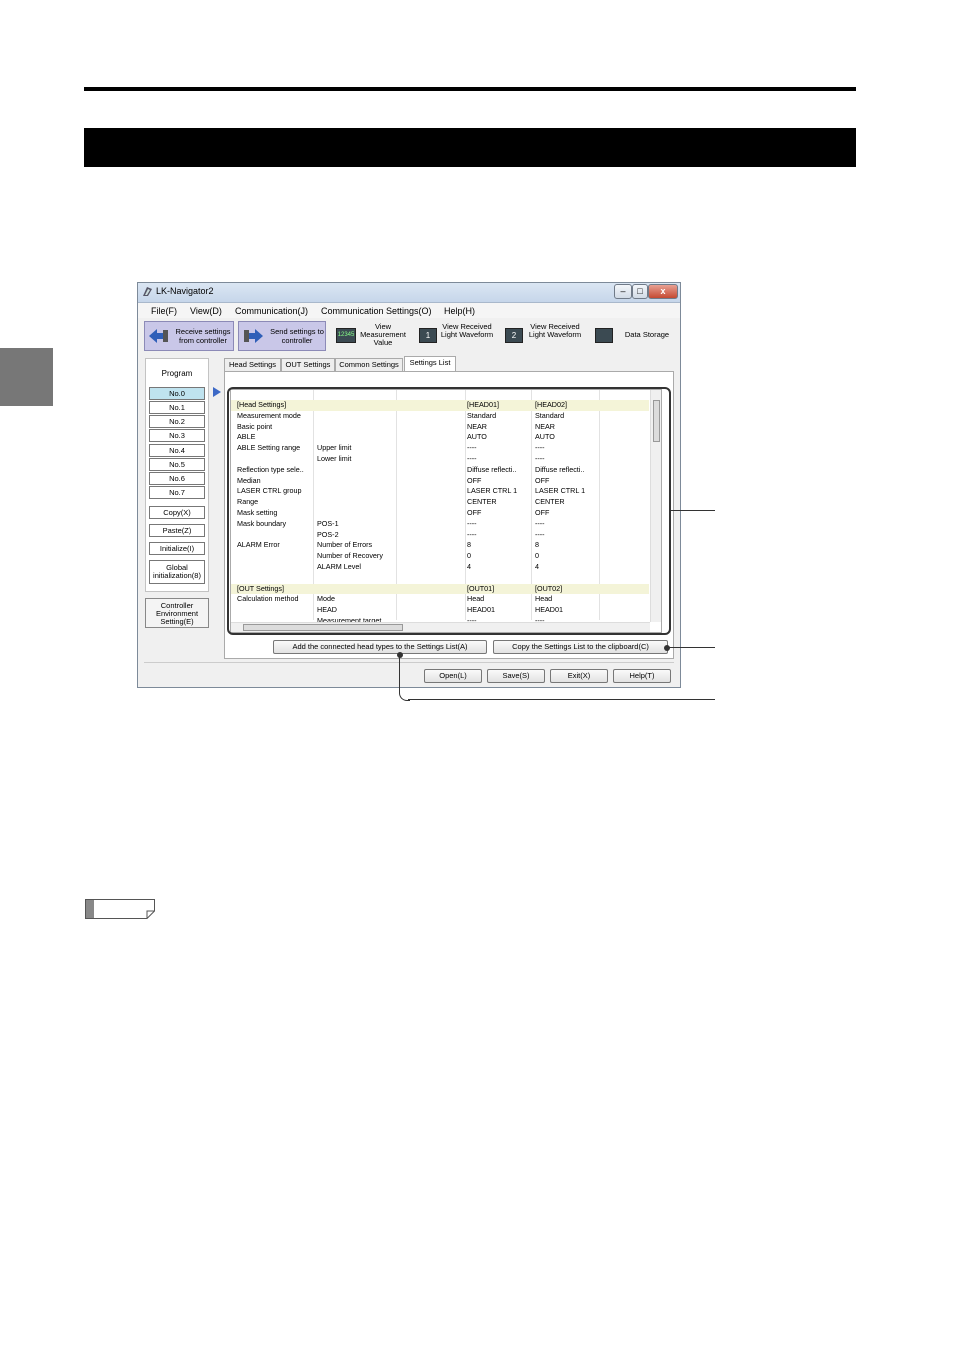  Describe the element at coordinates (177, 492) in the screenshot. I see `program-item: No.7` at that location.